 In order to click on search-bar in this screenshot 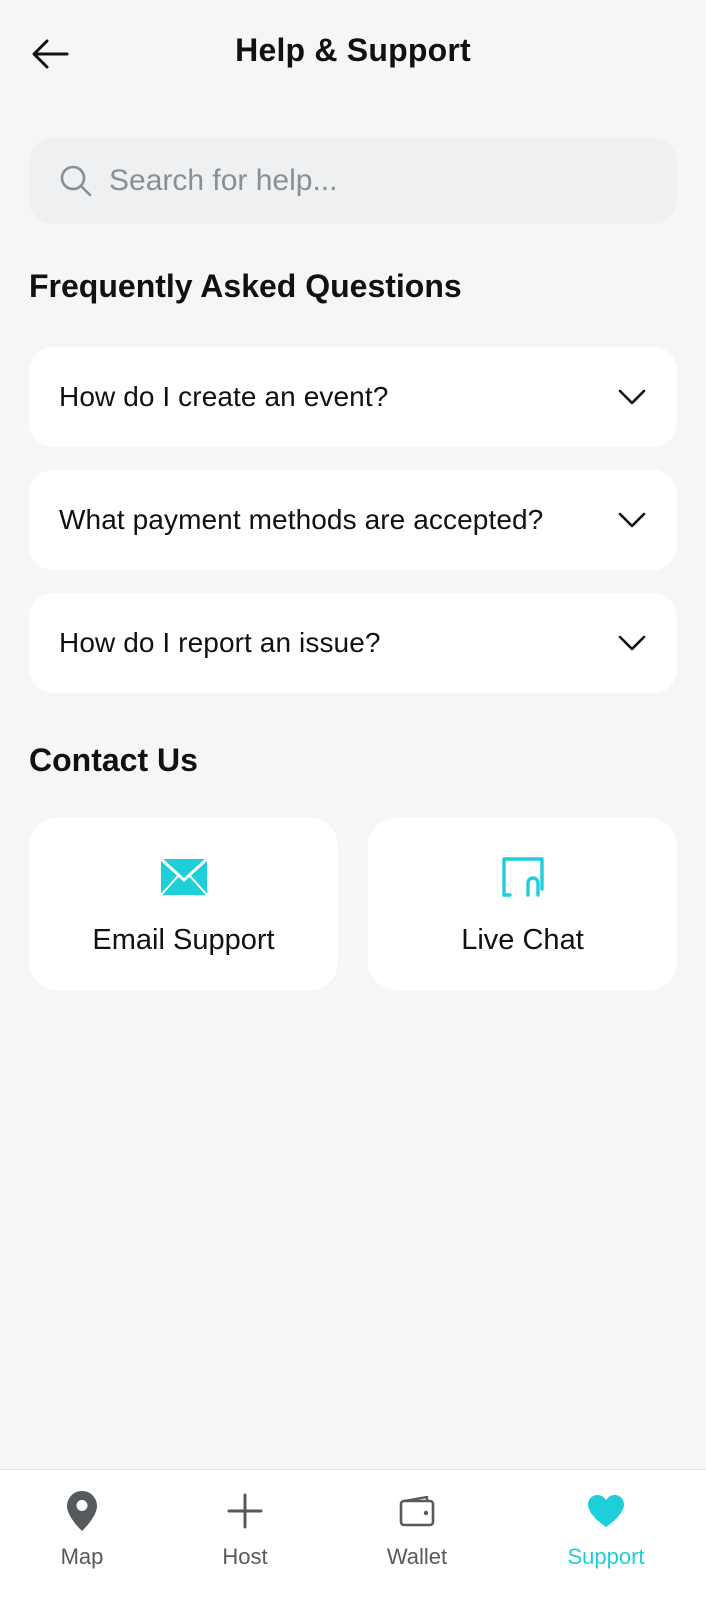, I will do `click(353, 181)`.